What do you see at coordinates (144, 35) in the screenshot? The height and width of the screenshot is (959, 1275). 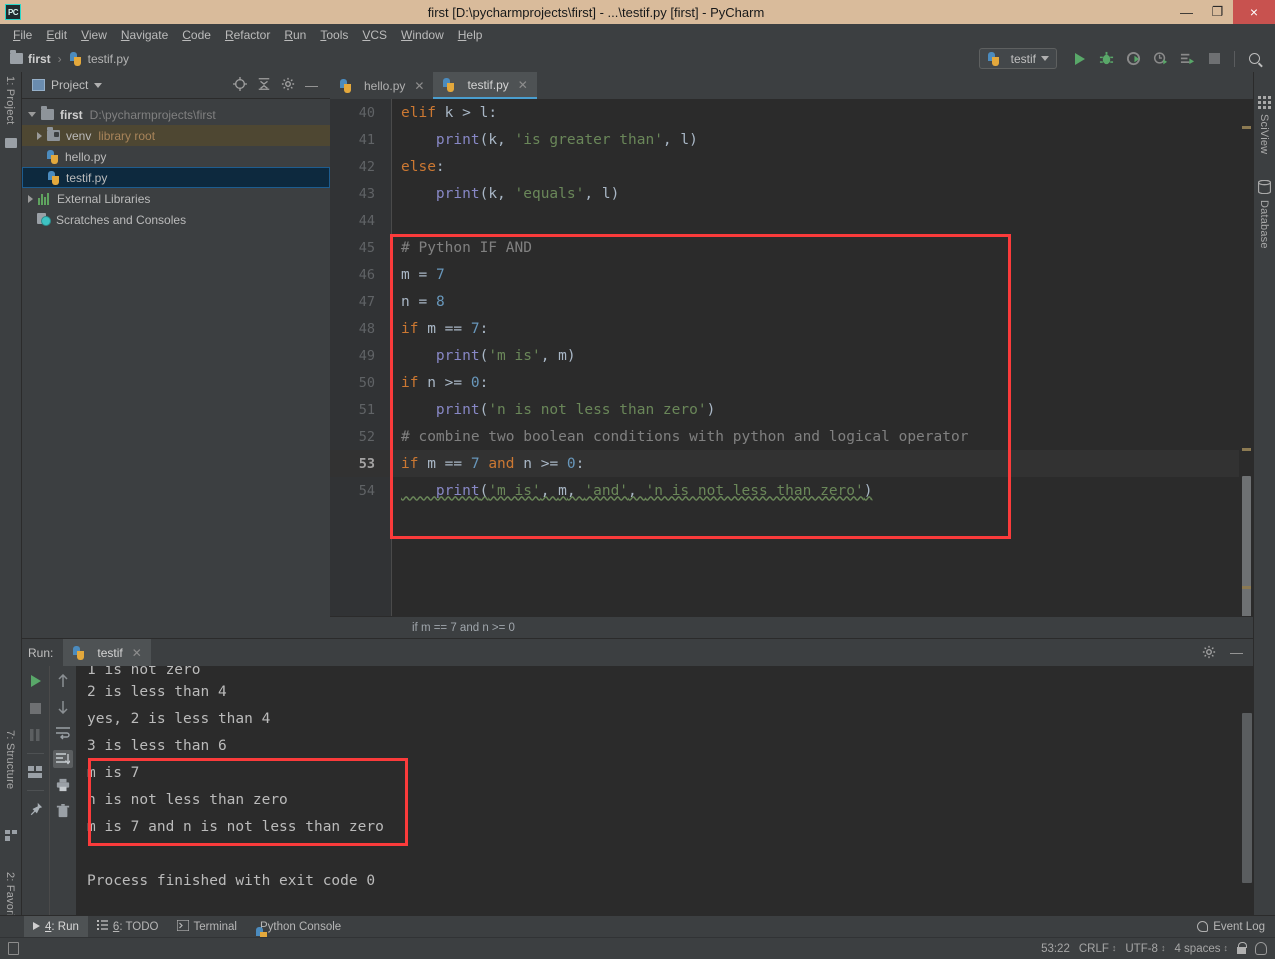 I see `menu-item-navigate: Navigate` at bounding box center [144, 35].